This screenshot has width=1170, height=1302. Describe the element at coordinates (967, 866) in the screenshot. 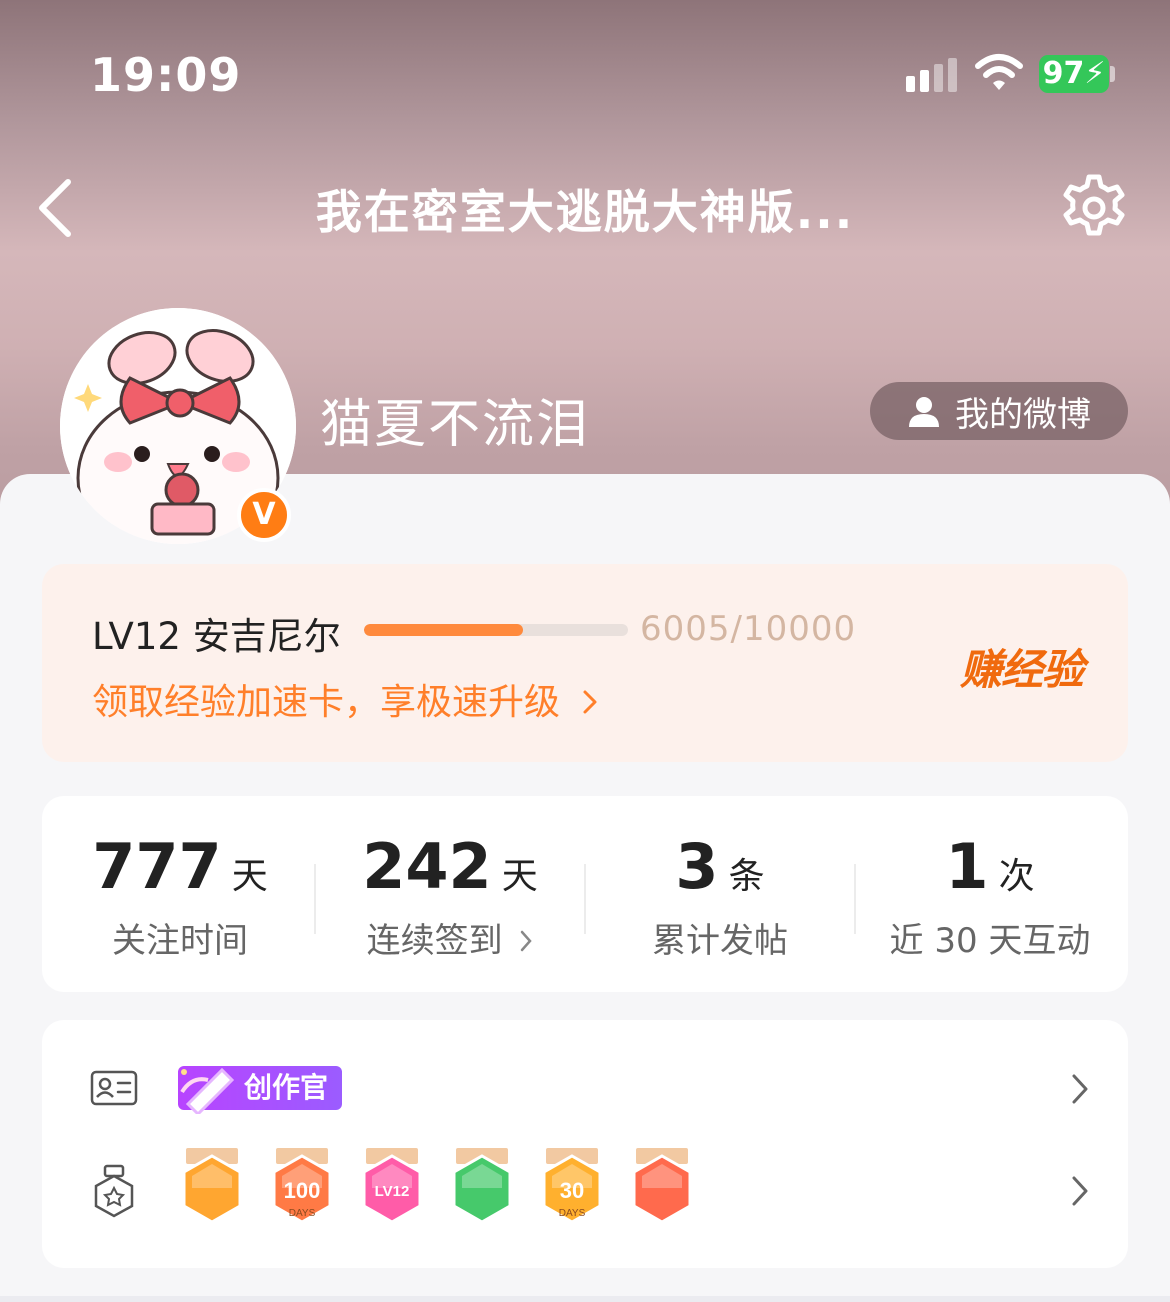

I see `stat-value: 1` at that location.